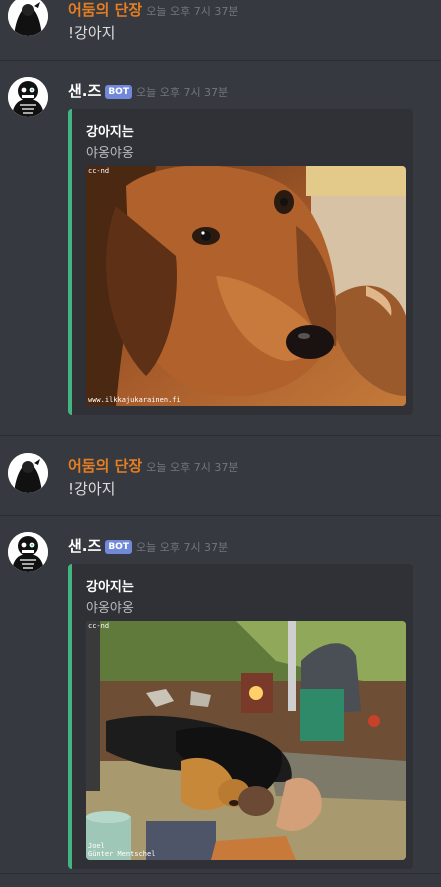 This screenshot has height=887, width=441. What do you see at coordinates (134, 400) in the screenshot?
I see `watermark-bottom: www.ilkkajukarainen.fi` at bounding box center [134, 400].